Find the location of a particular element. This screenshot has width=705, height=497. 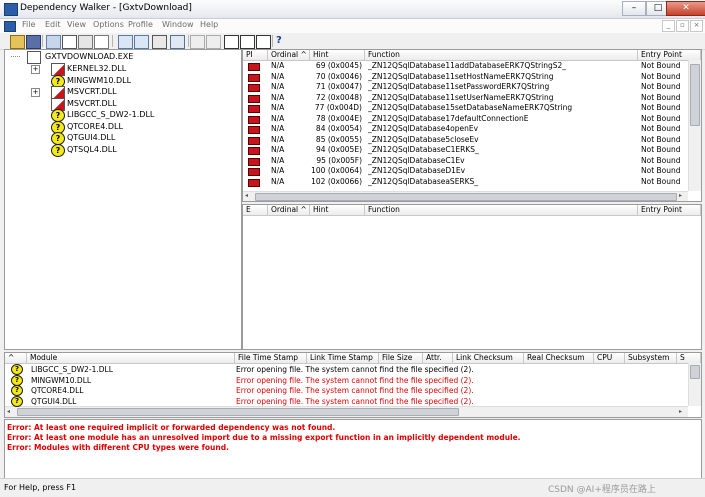

find-icon is located at coordinates (53, 42).